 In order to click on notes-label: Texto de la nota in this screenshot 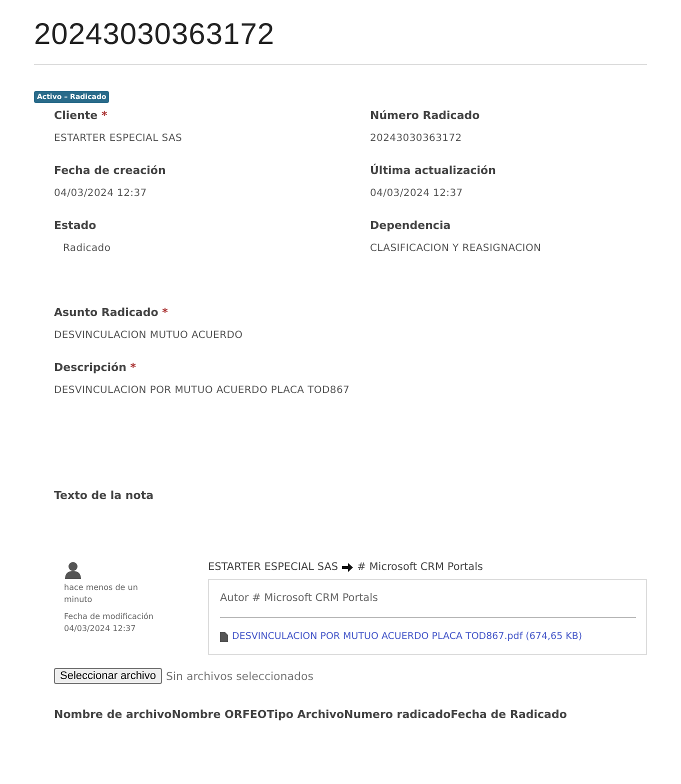, I will do `click(104, 495)`.